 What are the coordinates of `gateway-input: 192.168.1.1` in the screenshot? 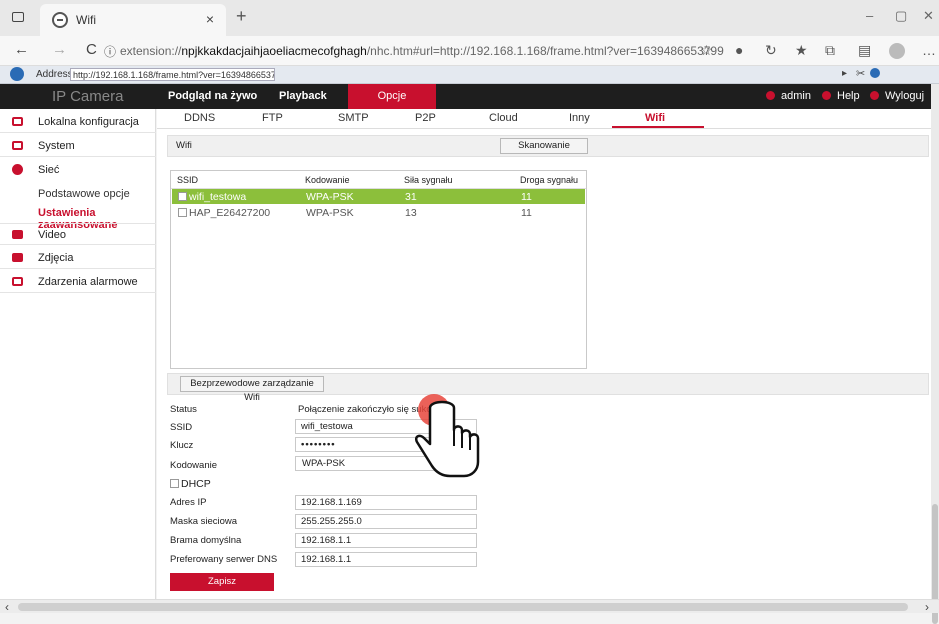 It's located at (386, 540).